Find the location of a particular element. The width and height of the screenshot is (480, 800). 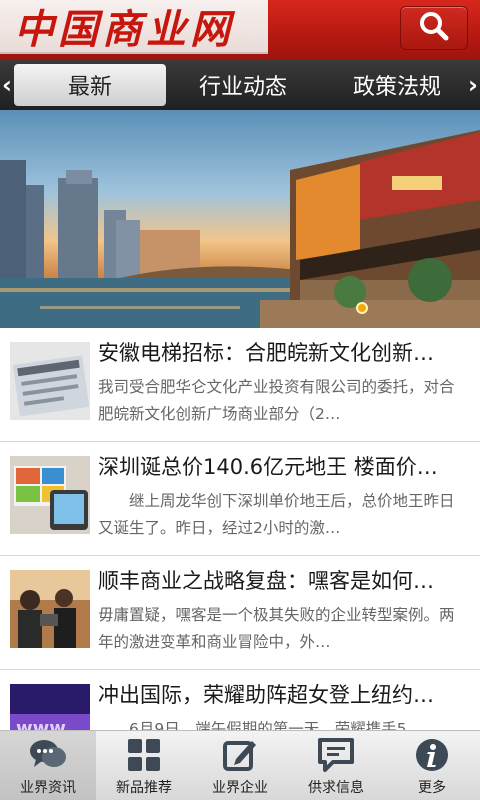

category-tabs: ‹ 最新 行业动态 政策法规 › is located at coordinates (240, 85).